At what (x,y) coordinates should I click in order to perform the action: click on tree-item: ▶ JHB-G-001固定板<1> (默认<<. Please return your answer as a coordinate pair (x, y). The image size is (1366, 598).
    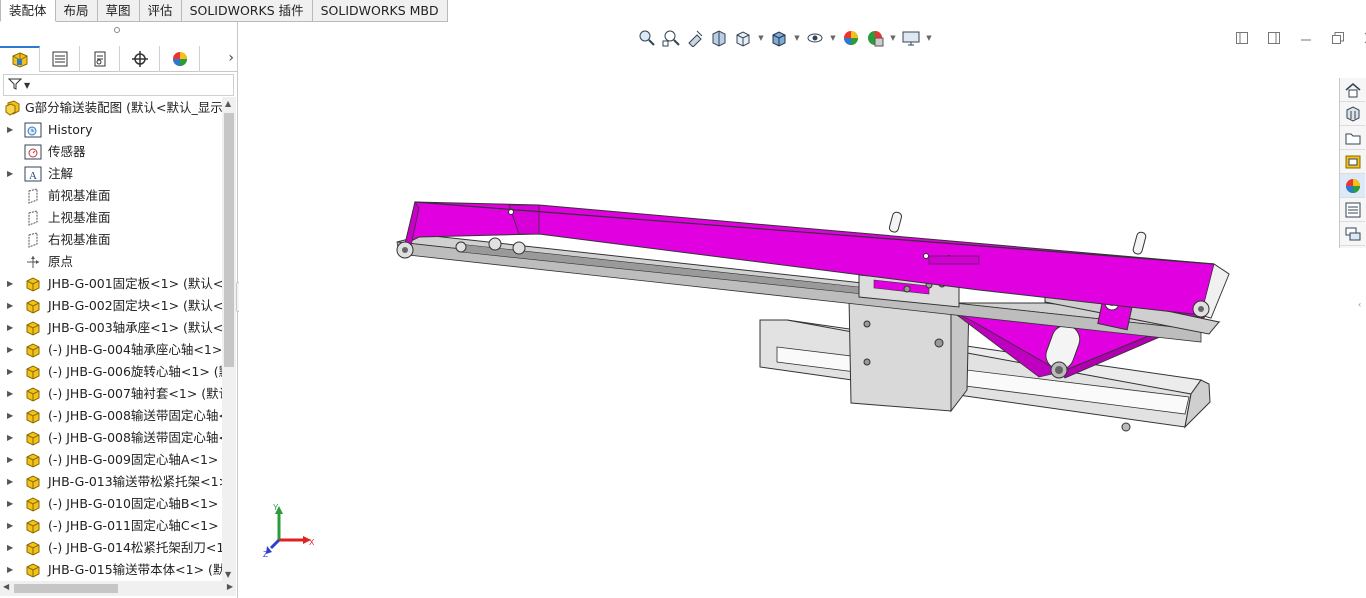
    Looking at the image, I should click on (111, 284).